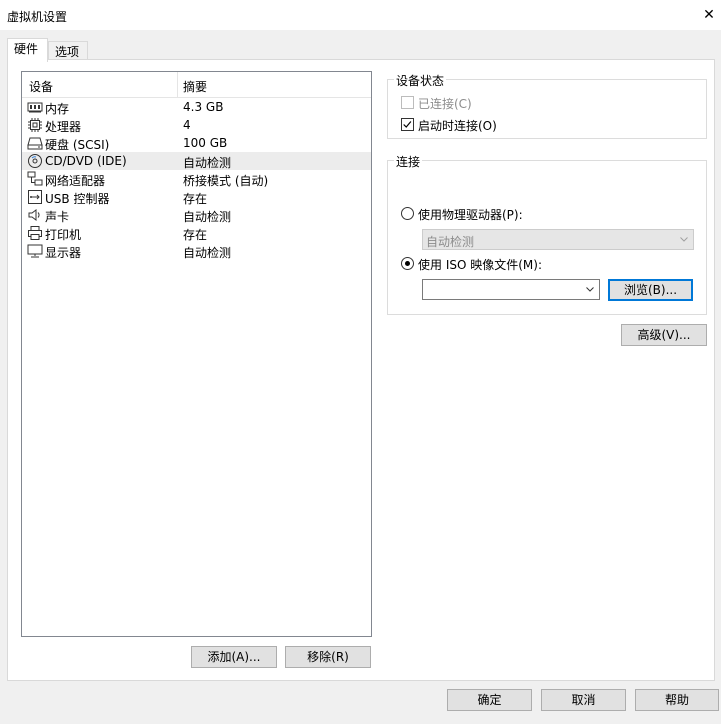 The image size is (721, 724). I want to click on device-row-display: 显示器 自动检测, so click(196, 251).